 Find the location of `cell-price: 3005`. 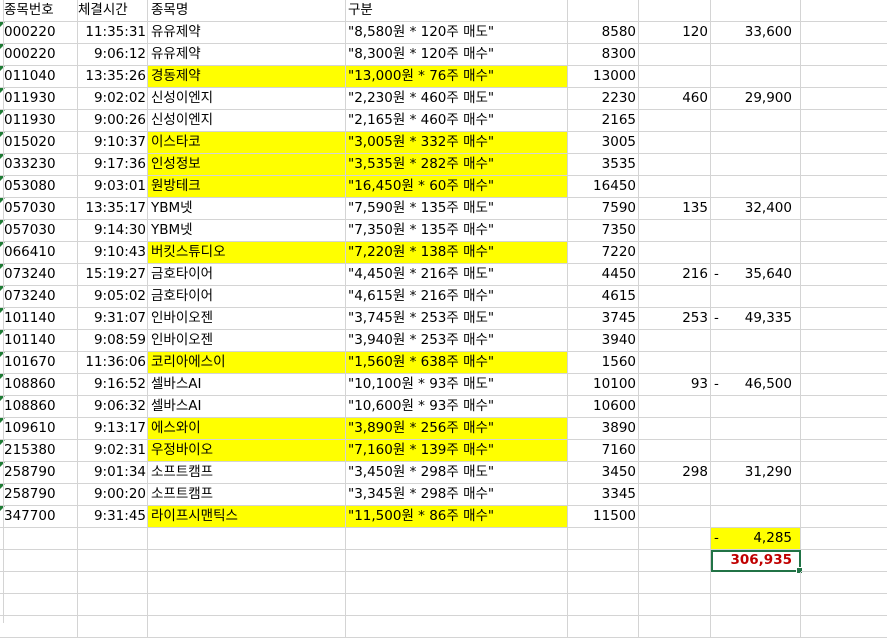

cell-price: 3005 is located at coordinates (603, 143).